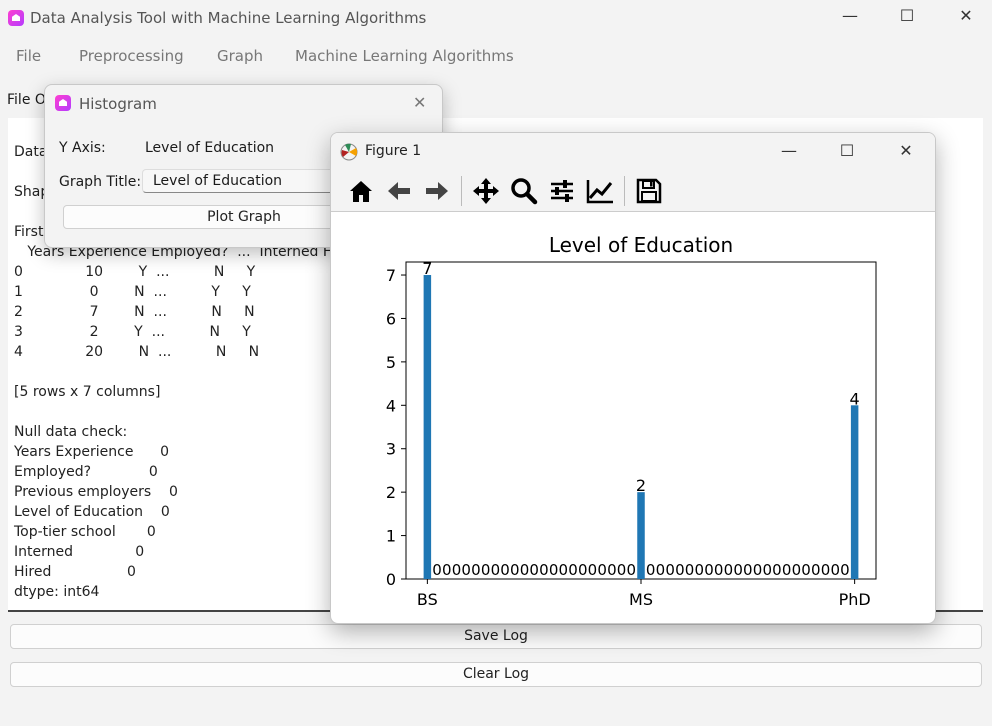  What do you see at coordinates (496, 636) in the screenshot?
I see `save-log-button: Save Log` at bounding box center [496, 636].